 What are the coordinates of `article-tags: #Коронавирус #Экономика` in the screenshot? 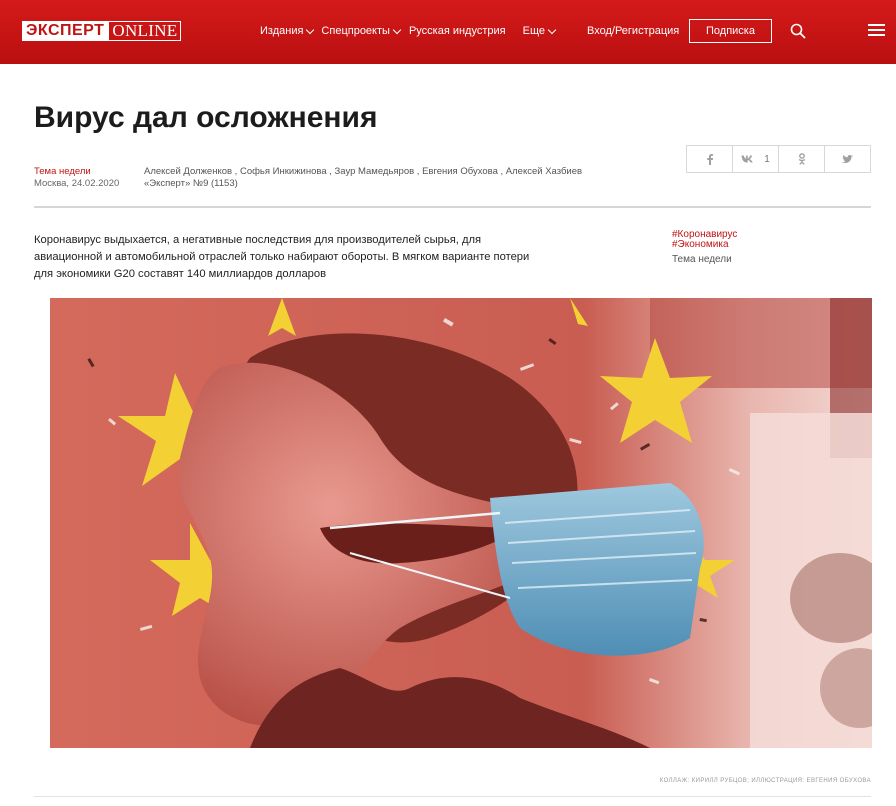 It's located at (704, 240).